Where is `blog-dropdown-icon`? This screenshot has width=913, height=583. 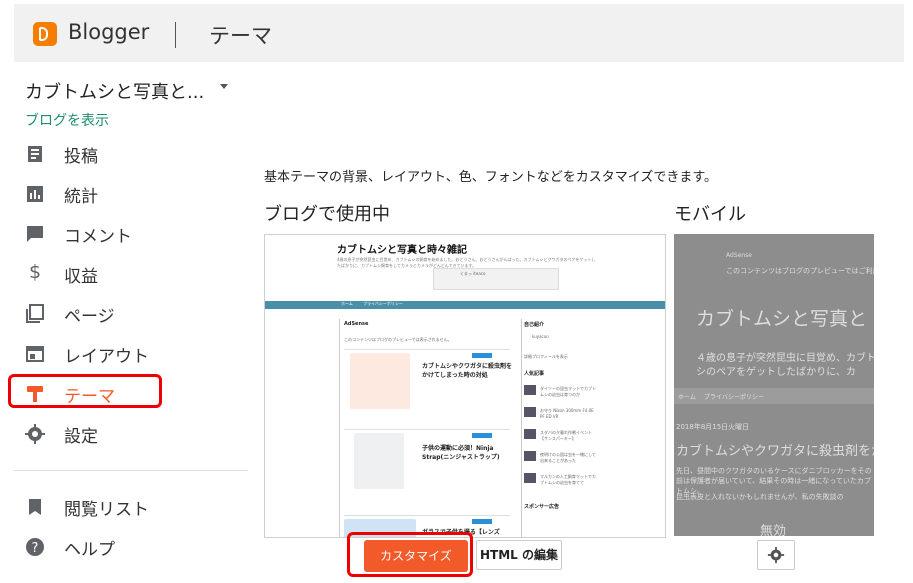
blog-dropdown-icon is located at coordinates (224, 86).